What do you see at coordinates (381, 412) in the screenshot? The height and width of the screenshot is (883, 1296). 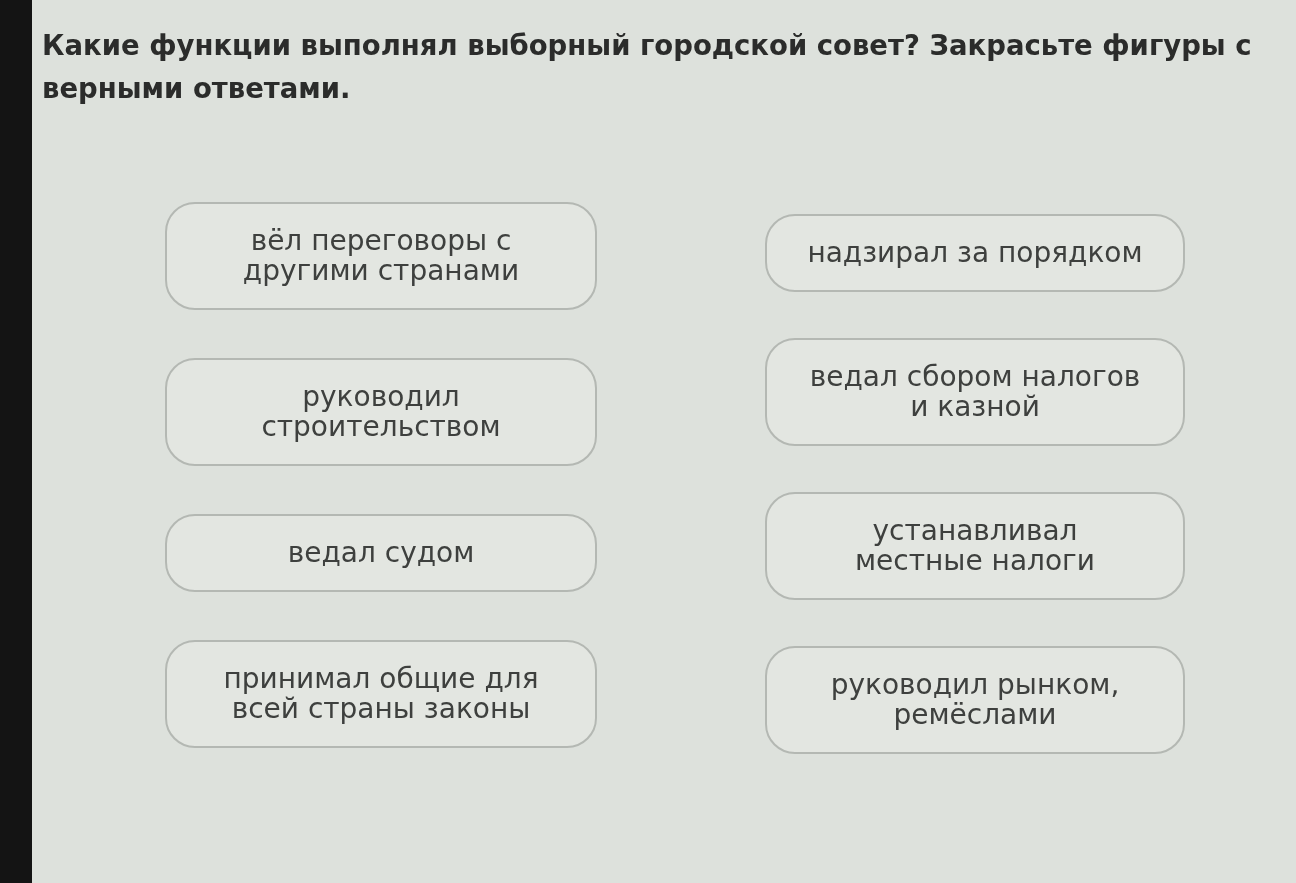 I see `answer-option: руководил строительством` at bounding box center [381, 412].